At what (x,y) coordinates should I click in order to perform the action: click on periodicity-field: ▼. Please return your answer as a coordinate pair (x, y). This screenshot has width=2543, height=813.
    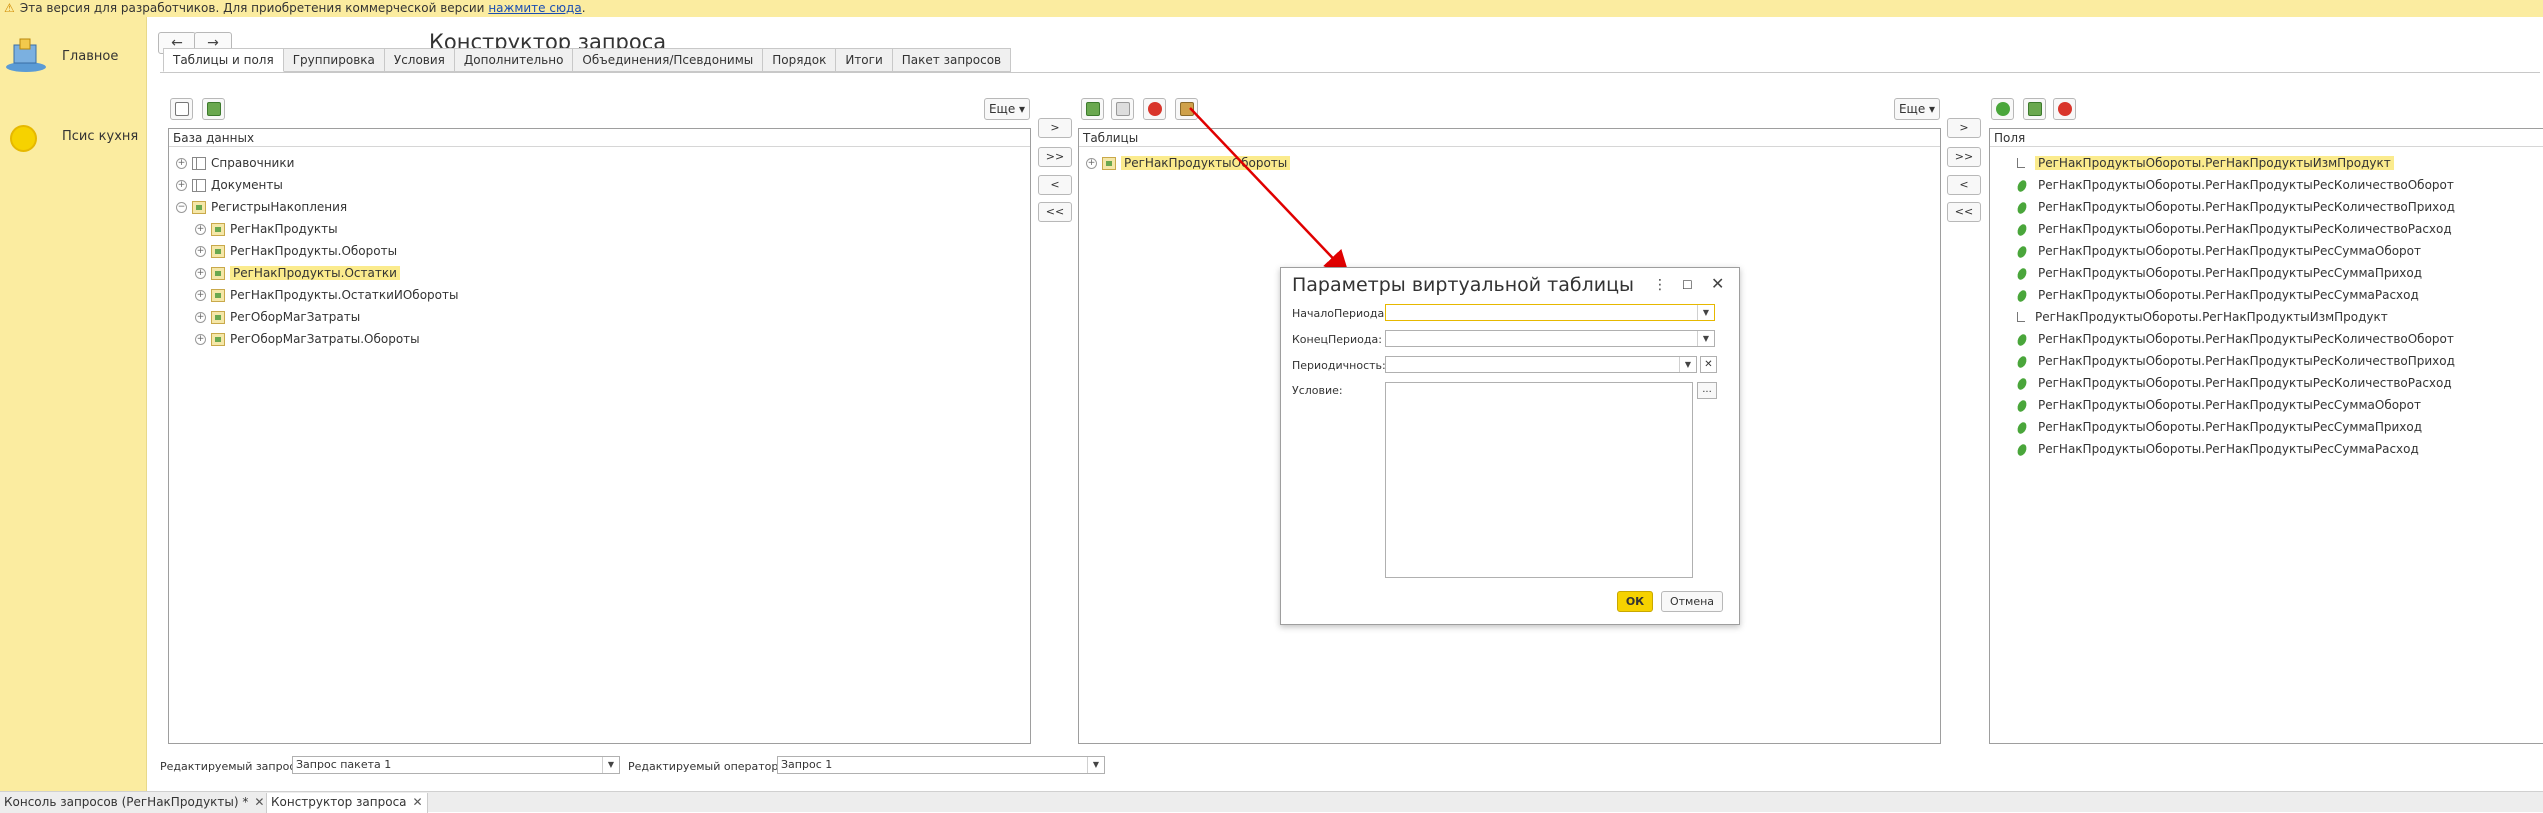
    Looking at the image, I should click on (1541, 364).